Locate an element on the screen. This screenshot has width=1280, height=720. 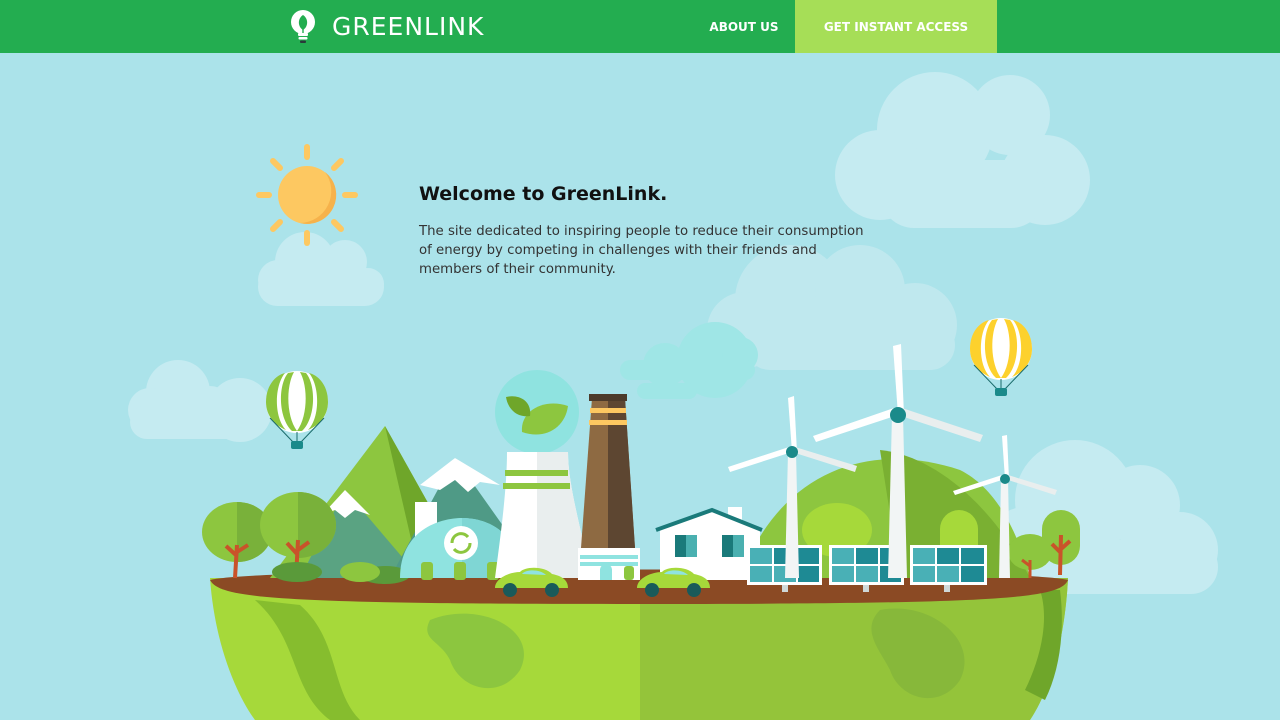
cooling-tower is located at coordinates (542, 474).